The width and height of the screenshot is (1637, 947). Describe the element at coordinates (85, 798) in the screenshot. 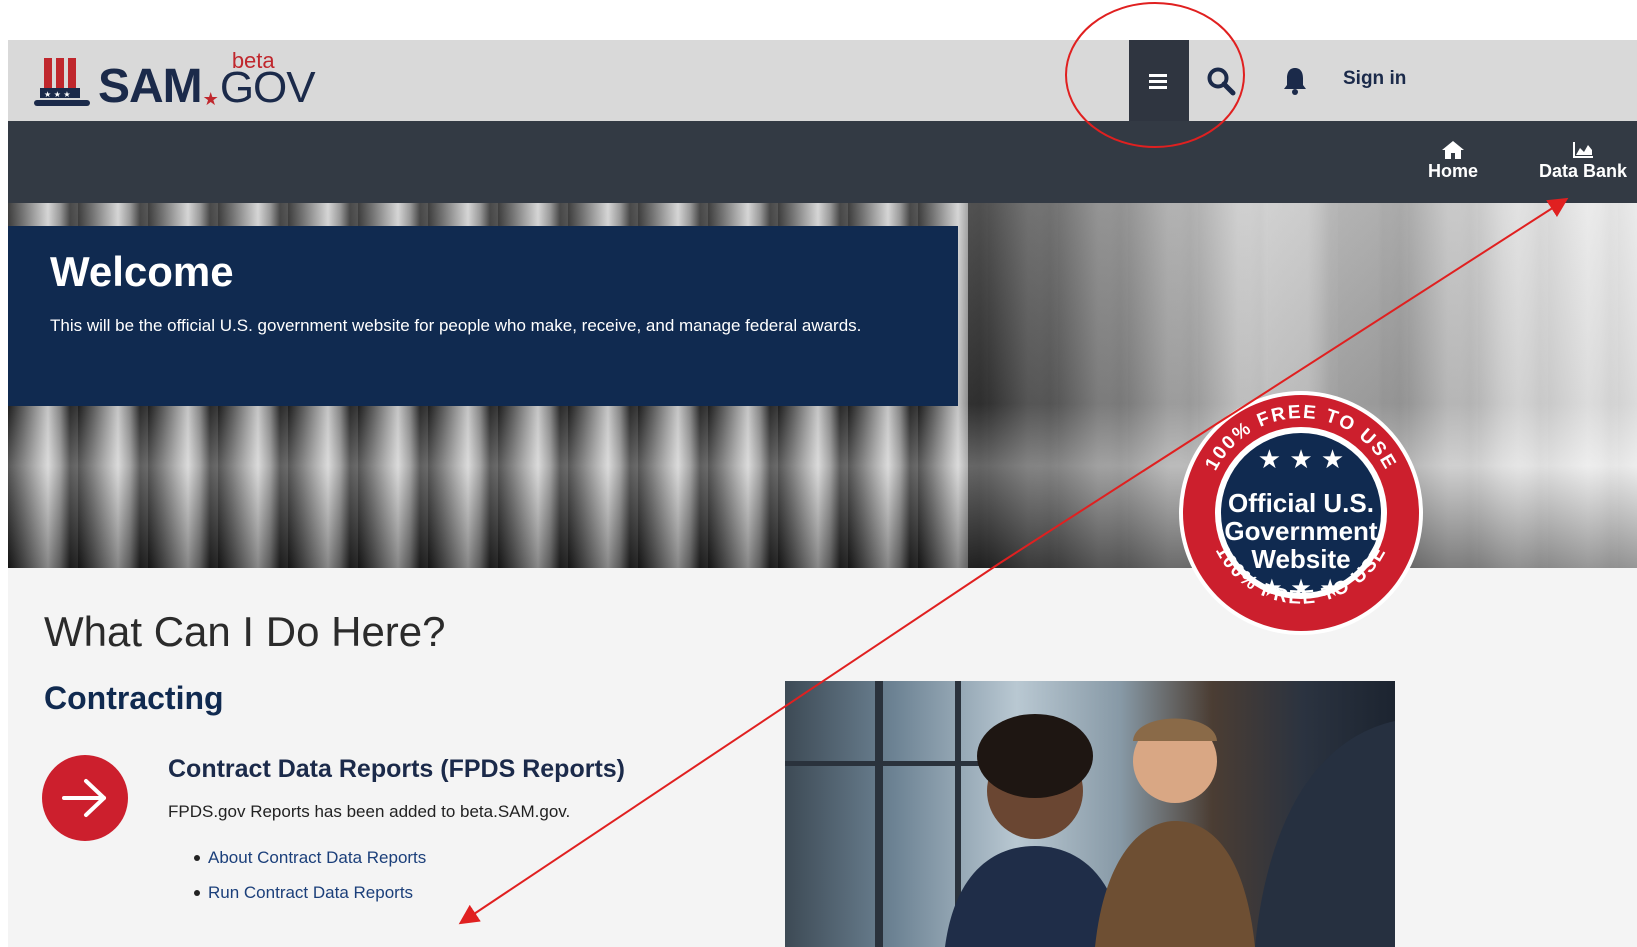

I see `arrow-right-icon` at that location.